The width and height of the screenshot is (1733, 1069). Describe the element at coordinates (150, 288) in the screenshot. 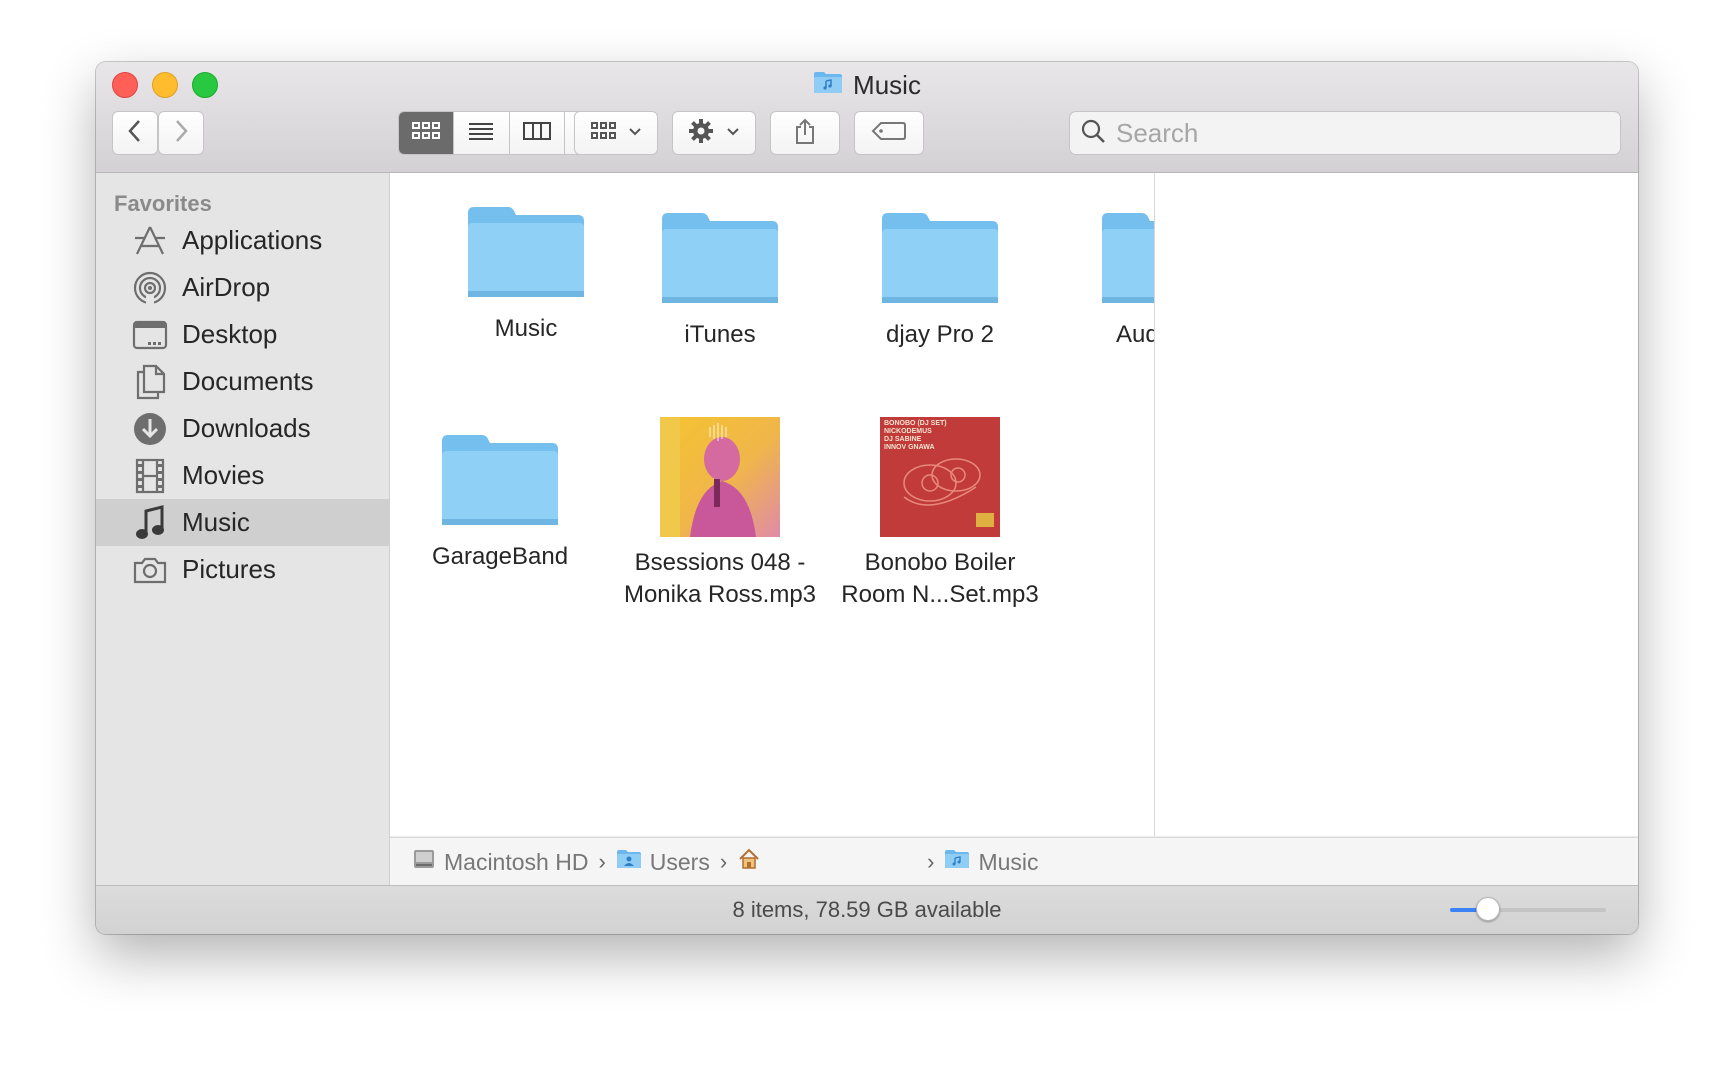

I see `airdrop-icon` at that location.